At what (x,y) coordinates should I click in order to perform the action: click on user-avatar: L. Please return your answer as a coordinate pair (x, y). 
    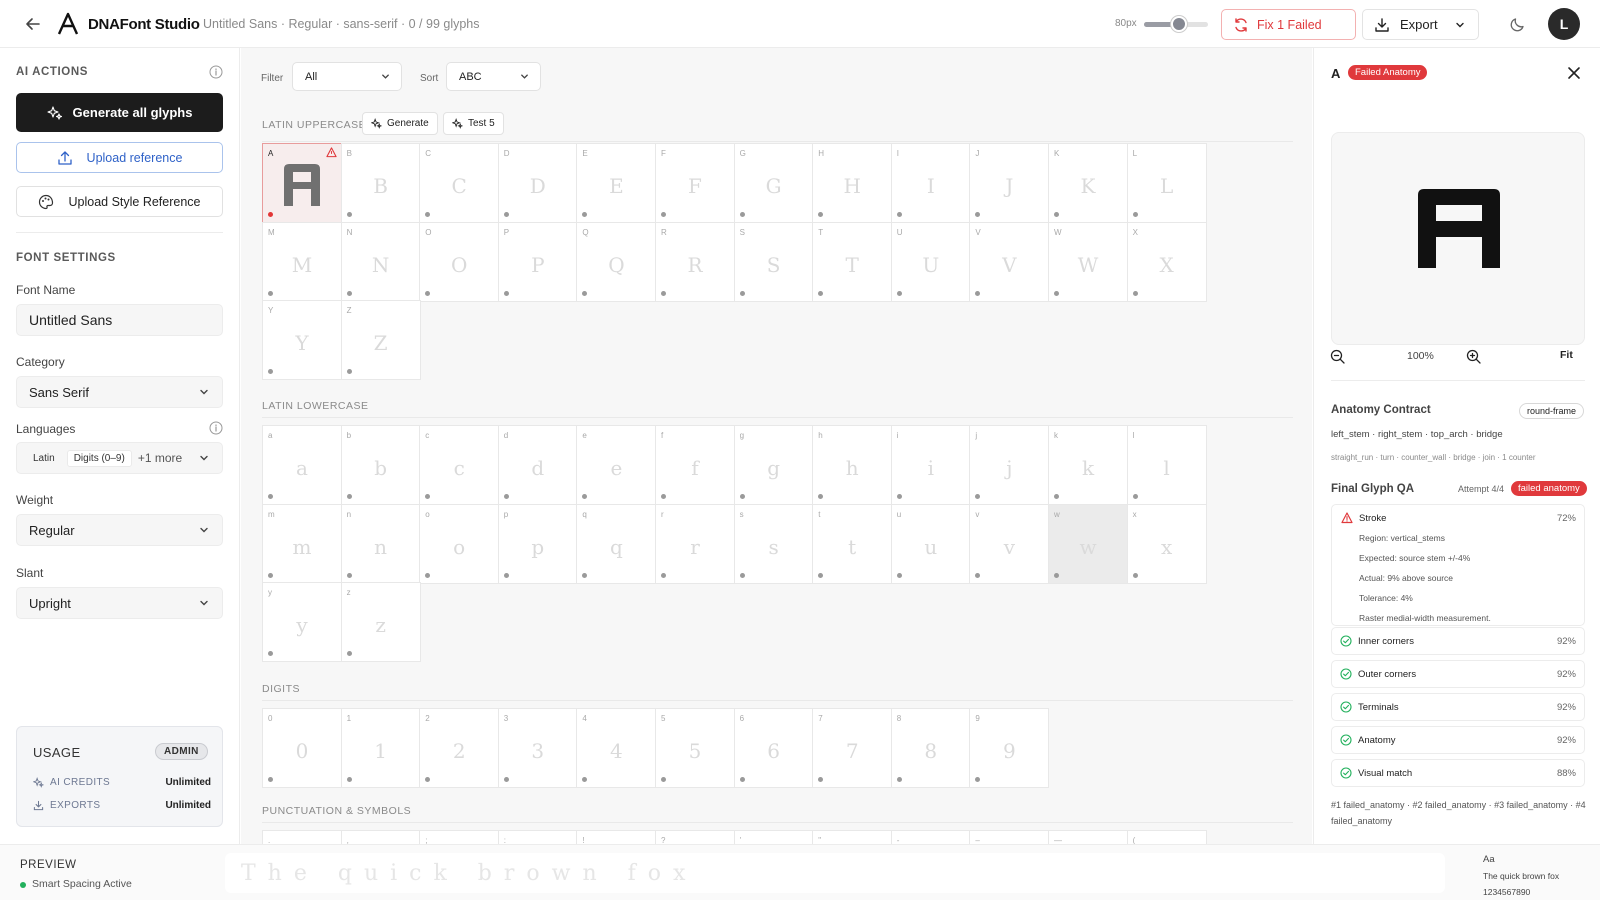
    Looking at the image, I should click on (1564, 24).